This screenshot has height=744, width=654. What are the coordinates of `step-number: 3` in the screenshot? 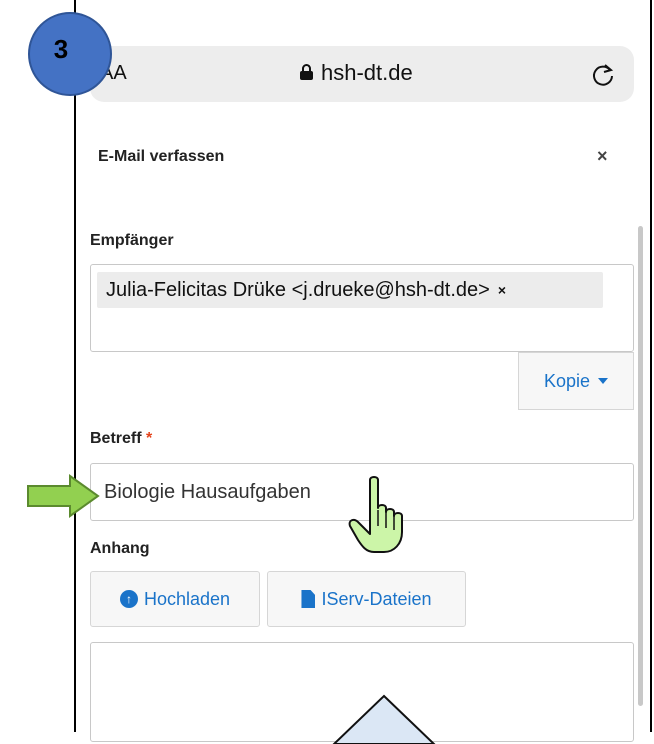 It's located at (61, 48).